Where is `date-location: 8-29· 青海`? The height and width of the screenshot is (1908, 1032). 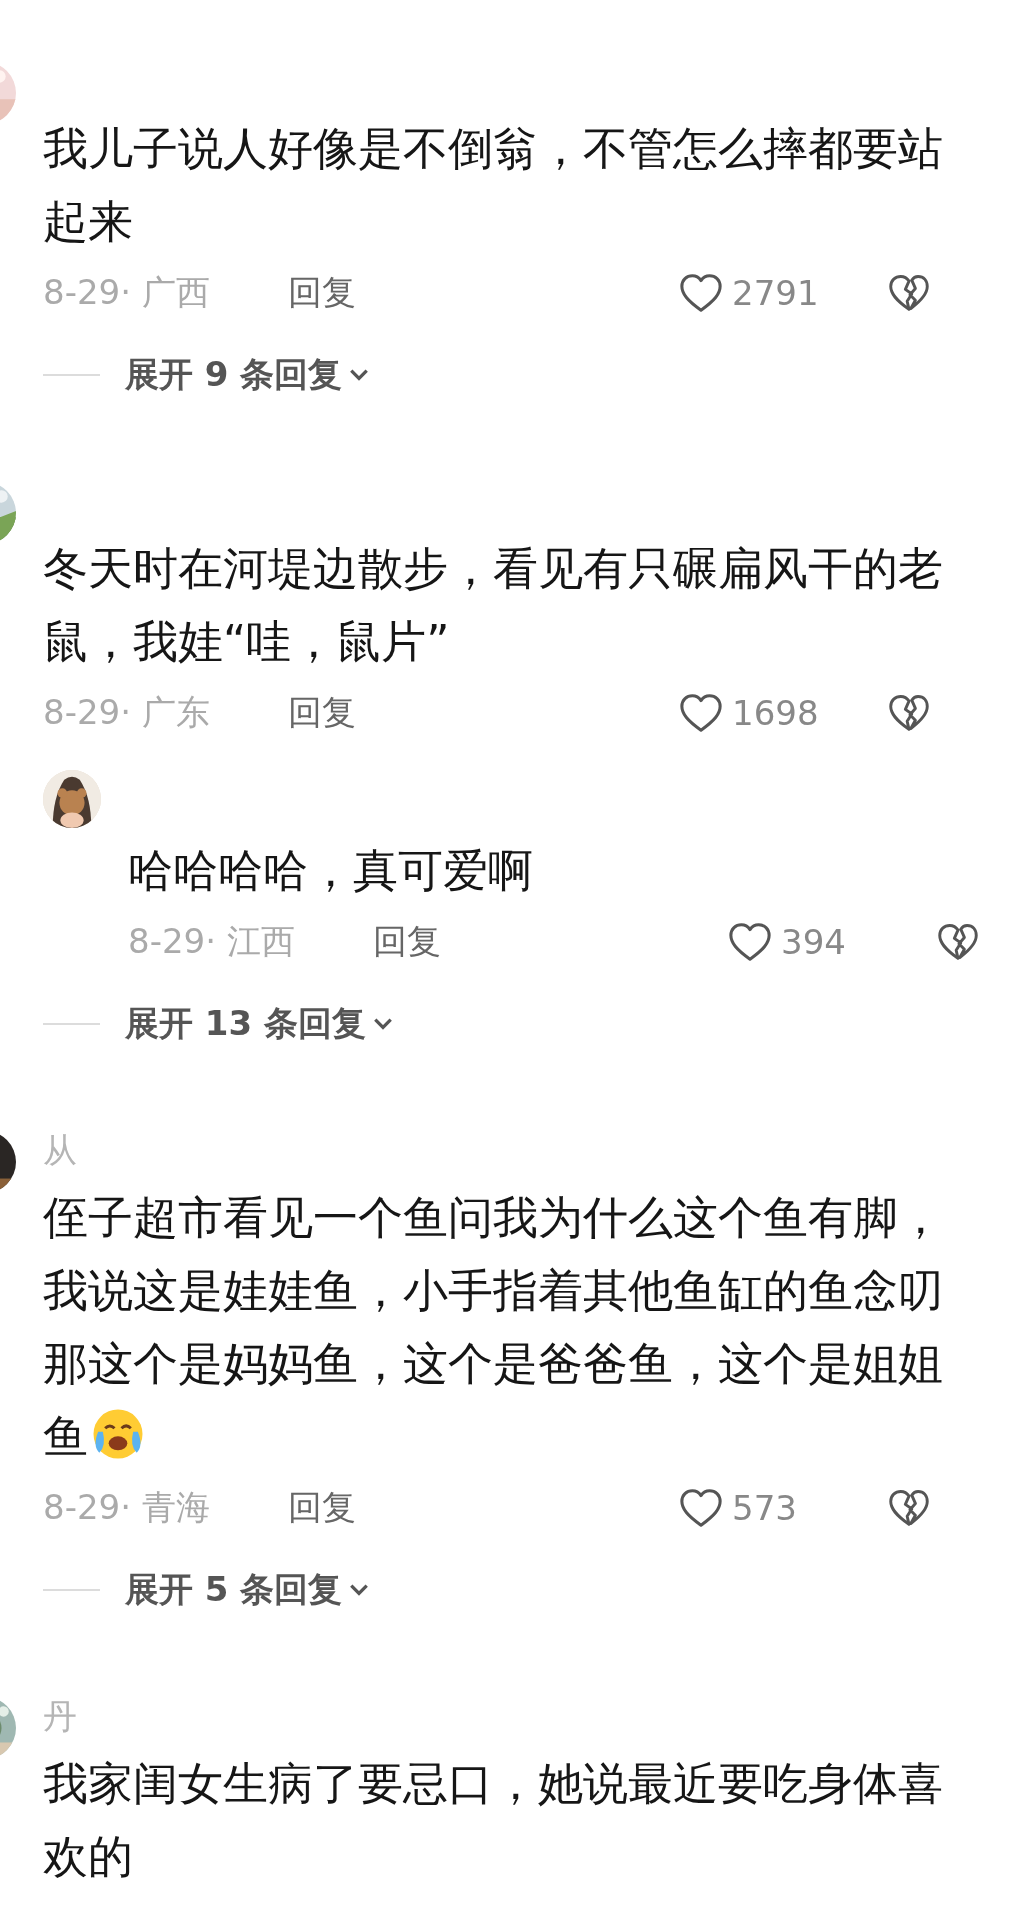
date-location: 8-29· 青海 is located at coordinates (127, 1507).